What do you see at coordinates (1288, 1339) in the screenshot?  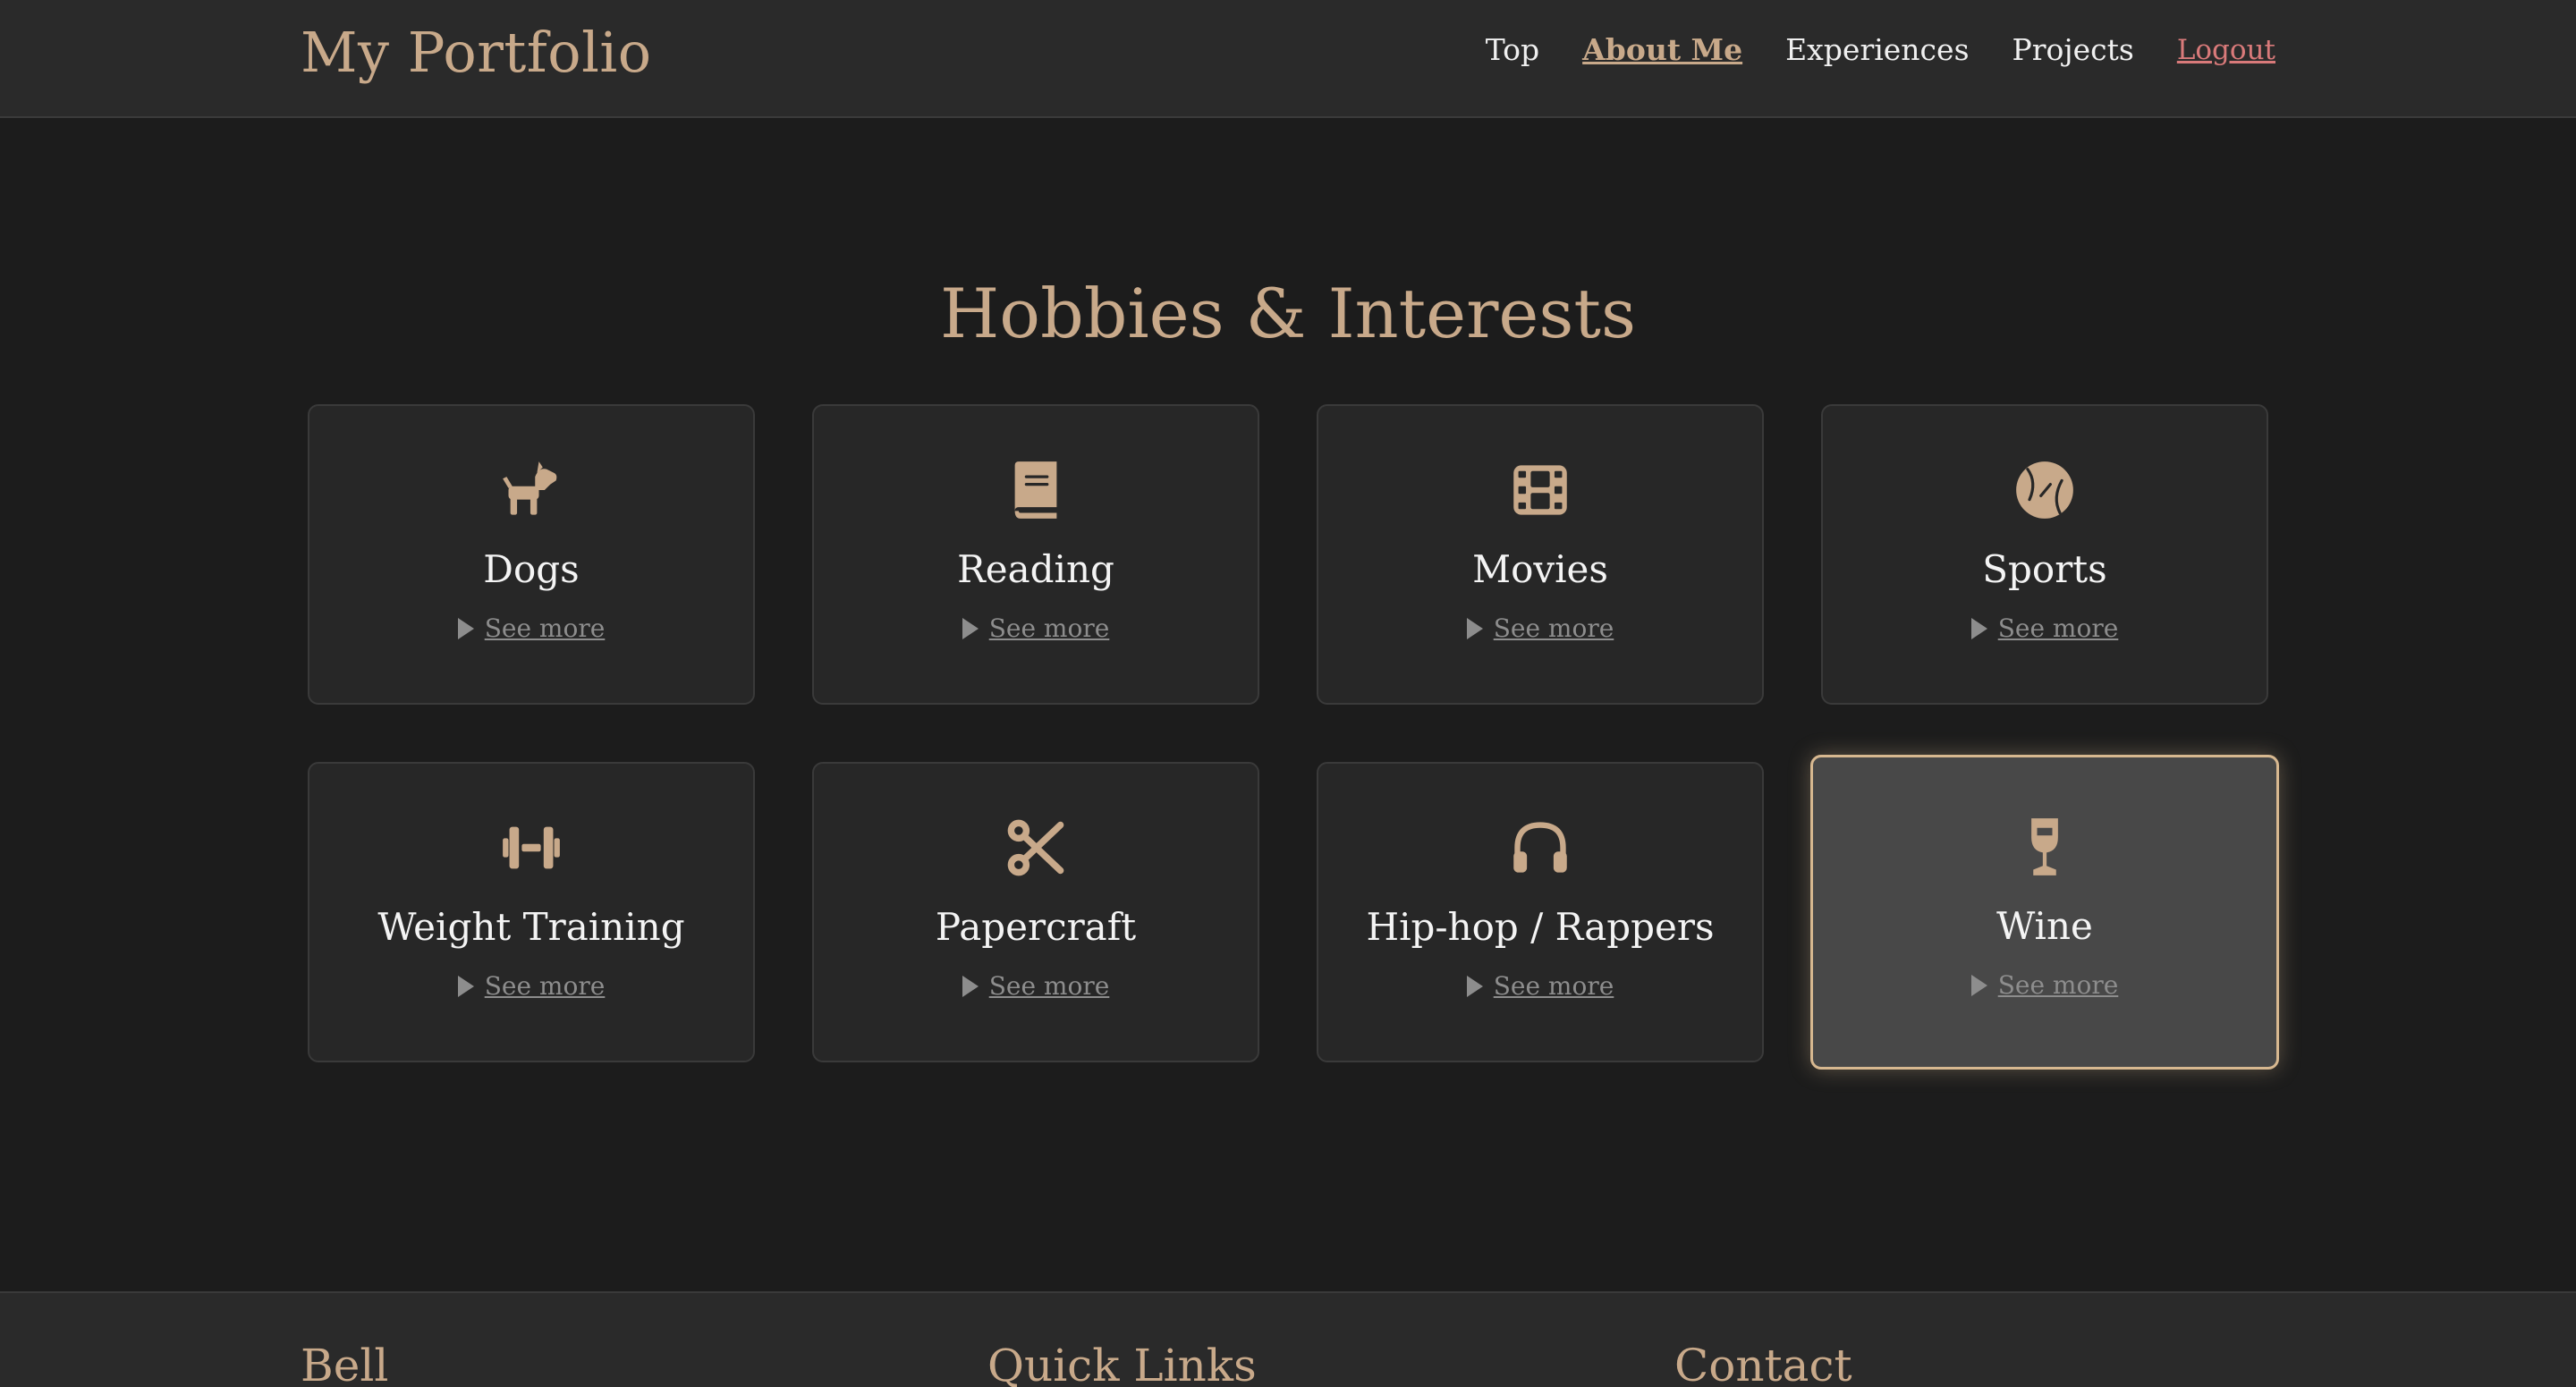 I see `site-footer: Bell Quick Links Contact` at bounding box center [1288, 1339].